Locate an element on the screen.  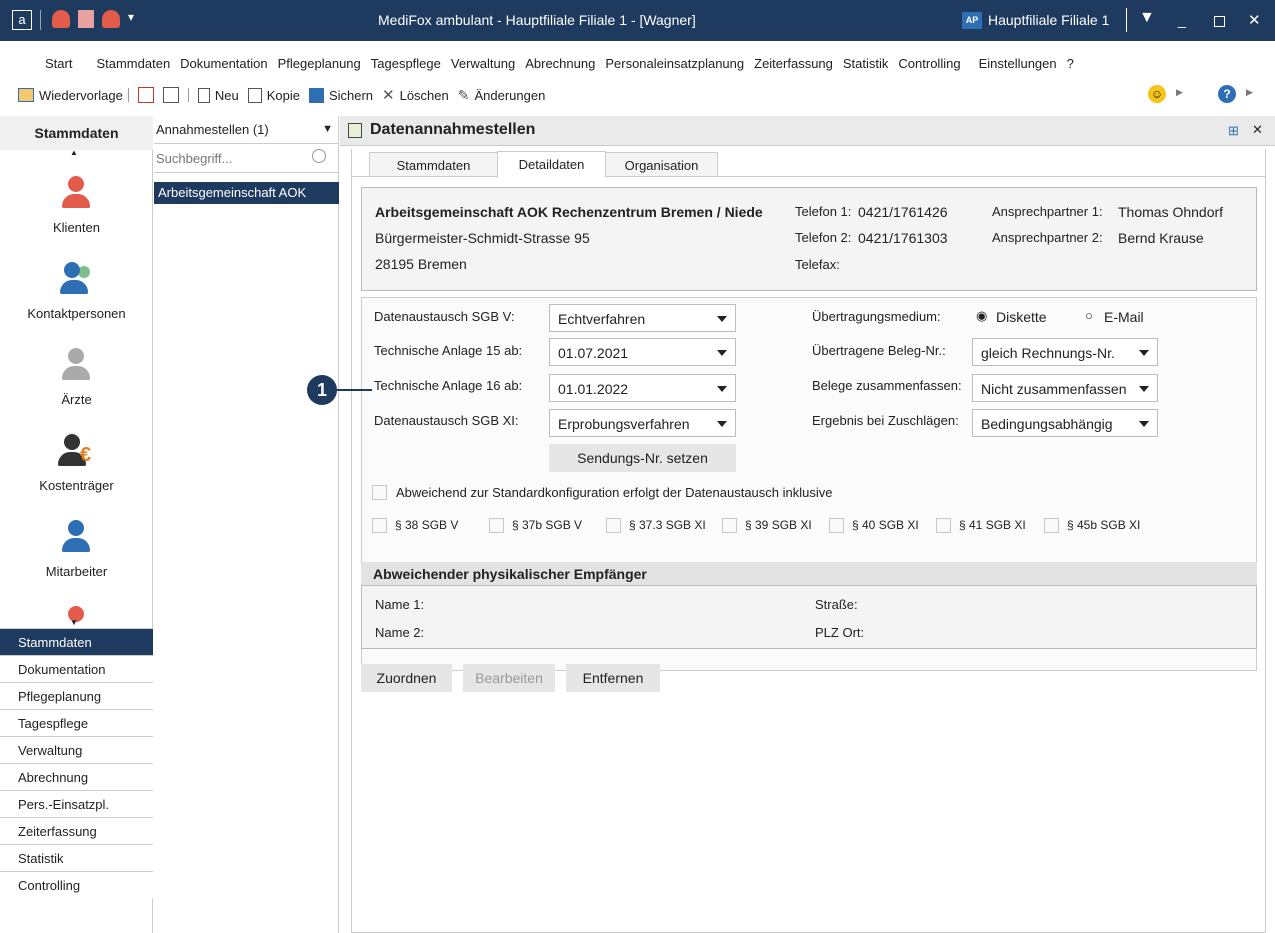
help-icon: ? is located at coordinates (1227, 94).